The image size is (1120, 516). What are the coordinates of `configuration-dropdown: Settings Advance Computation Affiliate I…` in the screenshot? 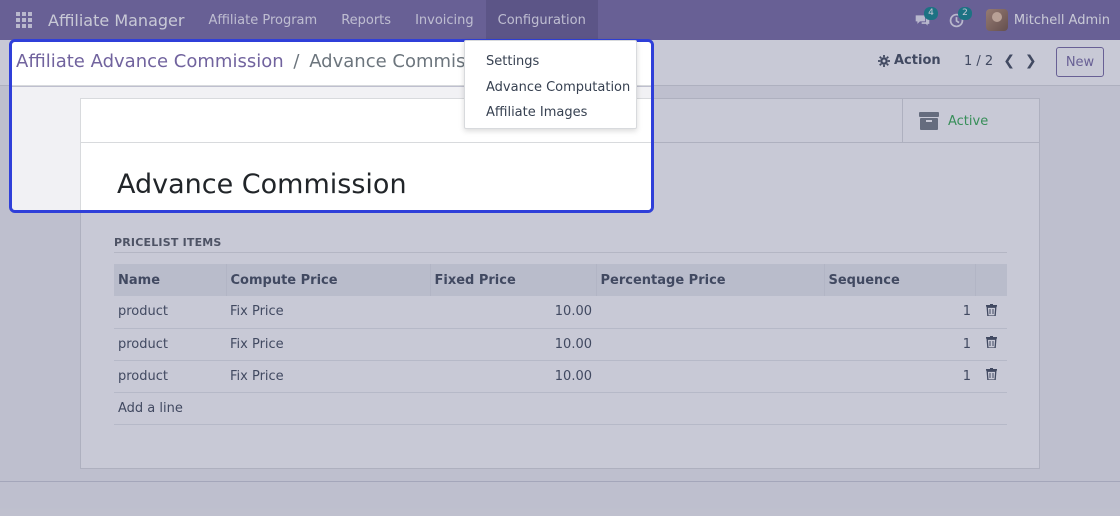 It's located at (550, 84).